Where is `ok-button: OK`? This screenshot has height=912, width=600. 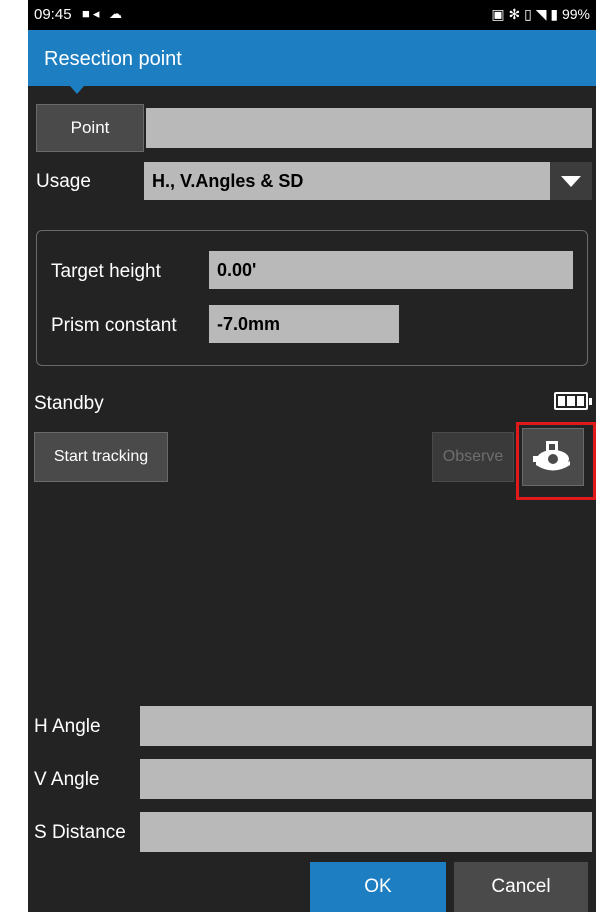 ok-button: OK is located at coordinates (378, 887).